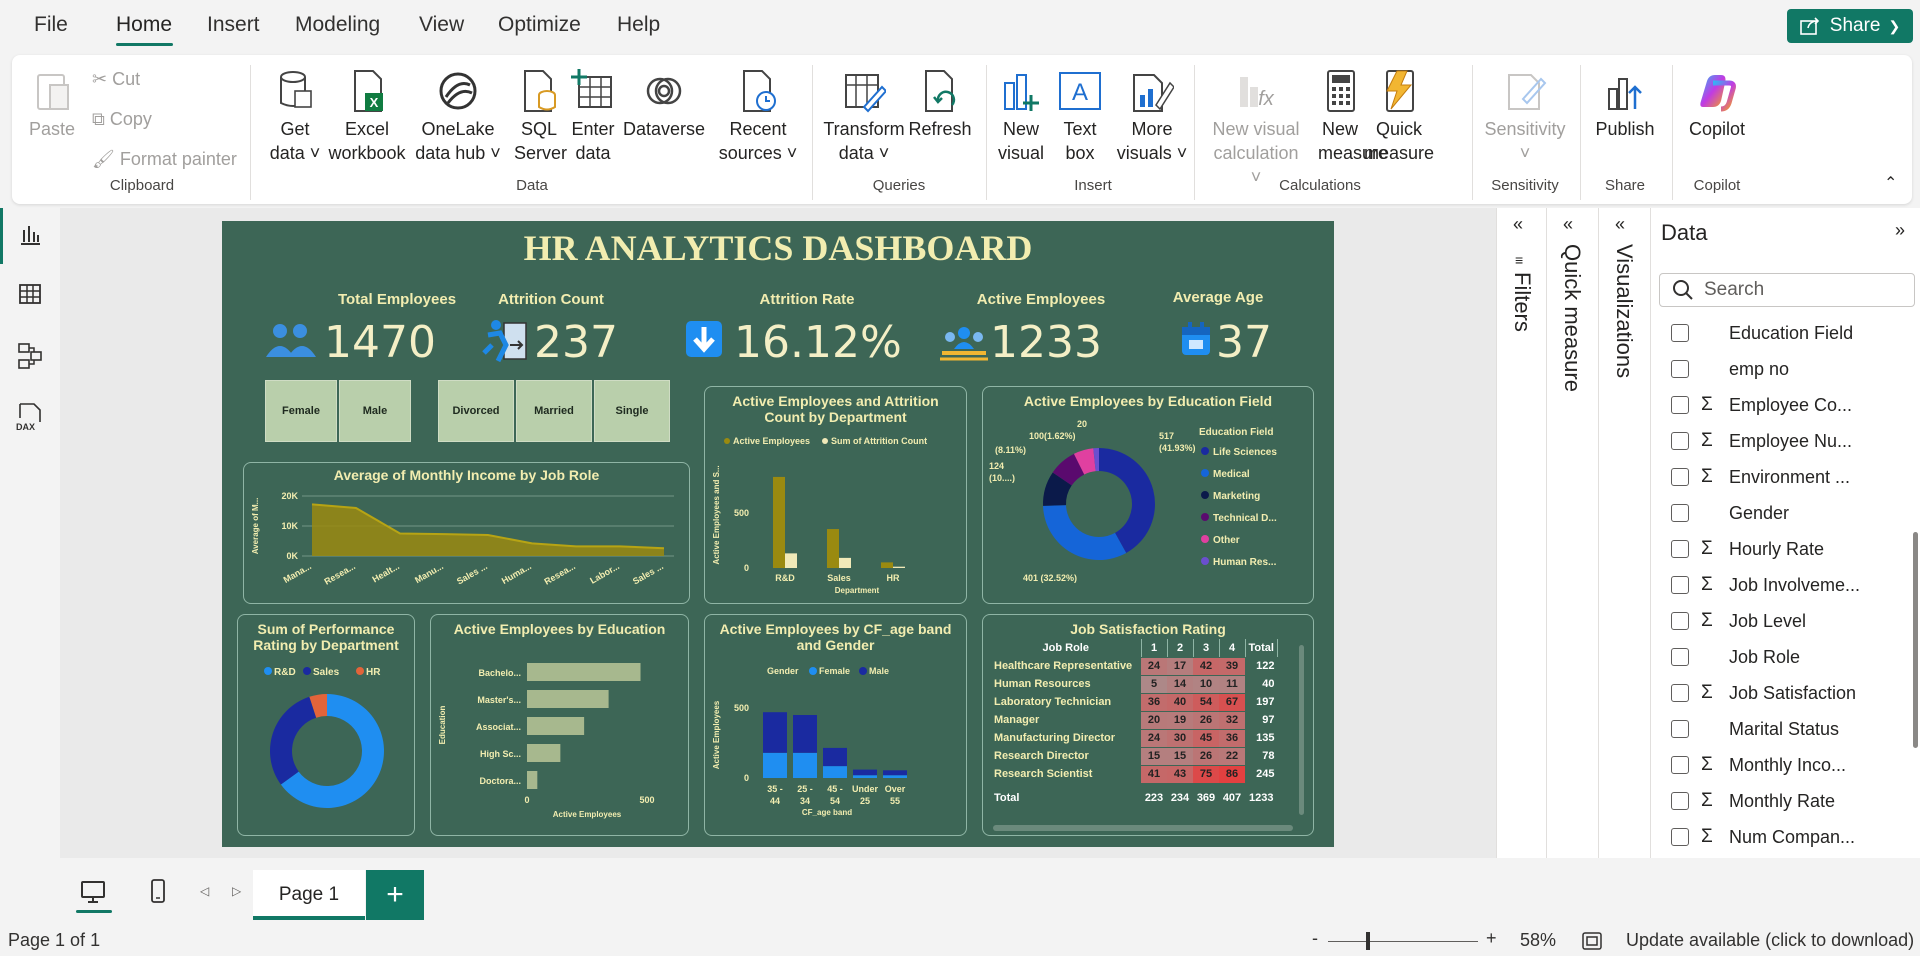 This screenshot has height=956, width=1920. I want to click on field-item: emp no, so click(1771, 369).